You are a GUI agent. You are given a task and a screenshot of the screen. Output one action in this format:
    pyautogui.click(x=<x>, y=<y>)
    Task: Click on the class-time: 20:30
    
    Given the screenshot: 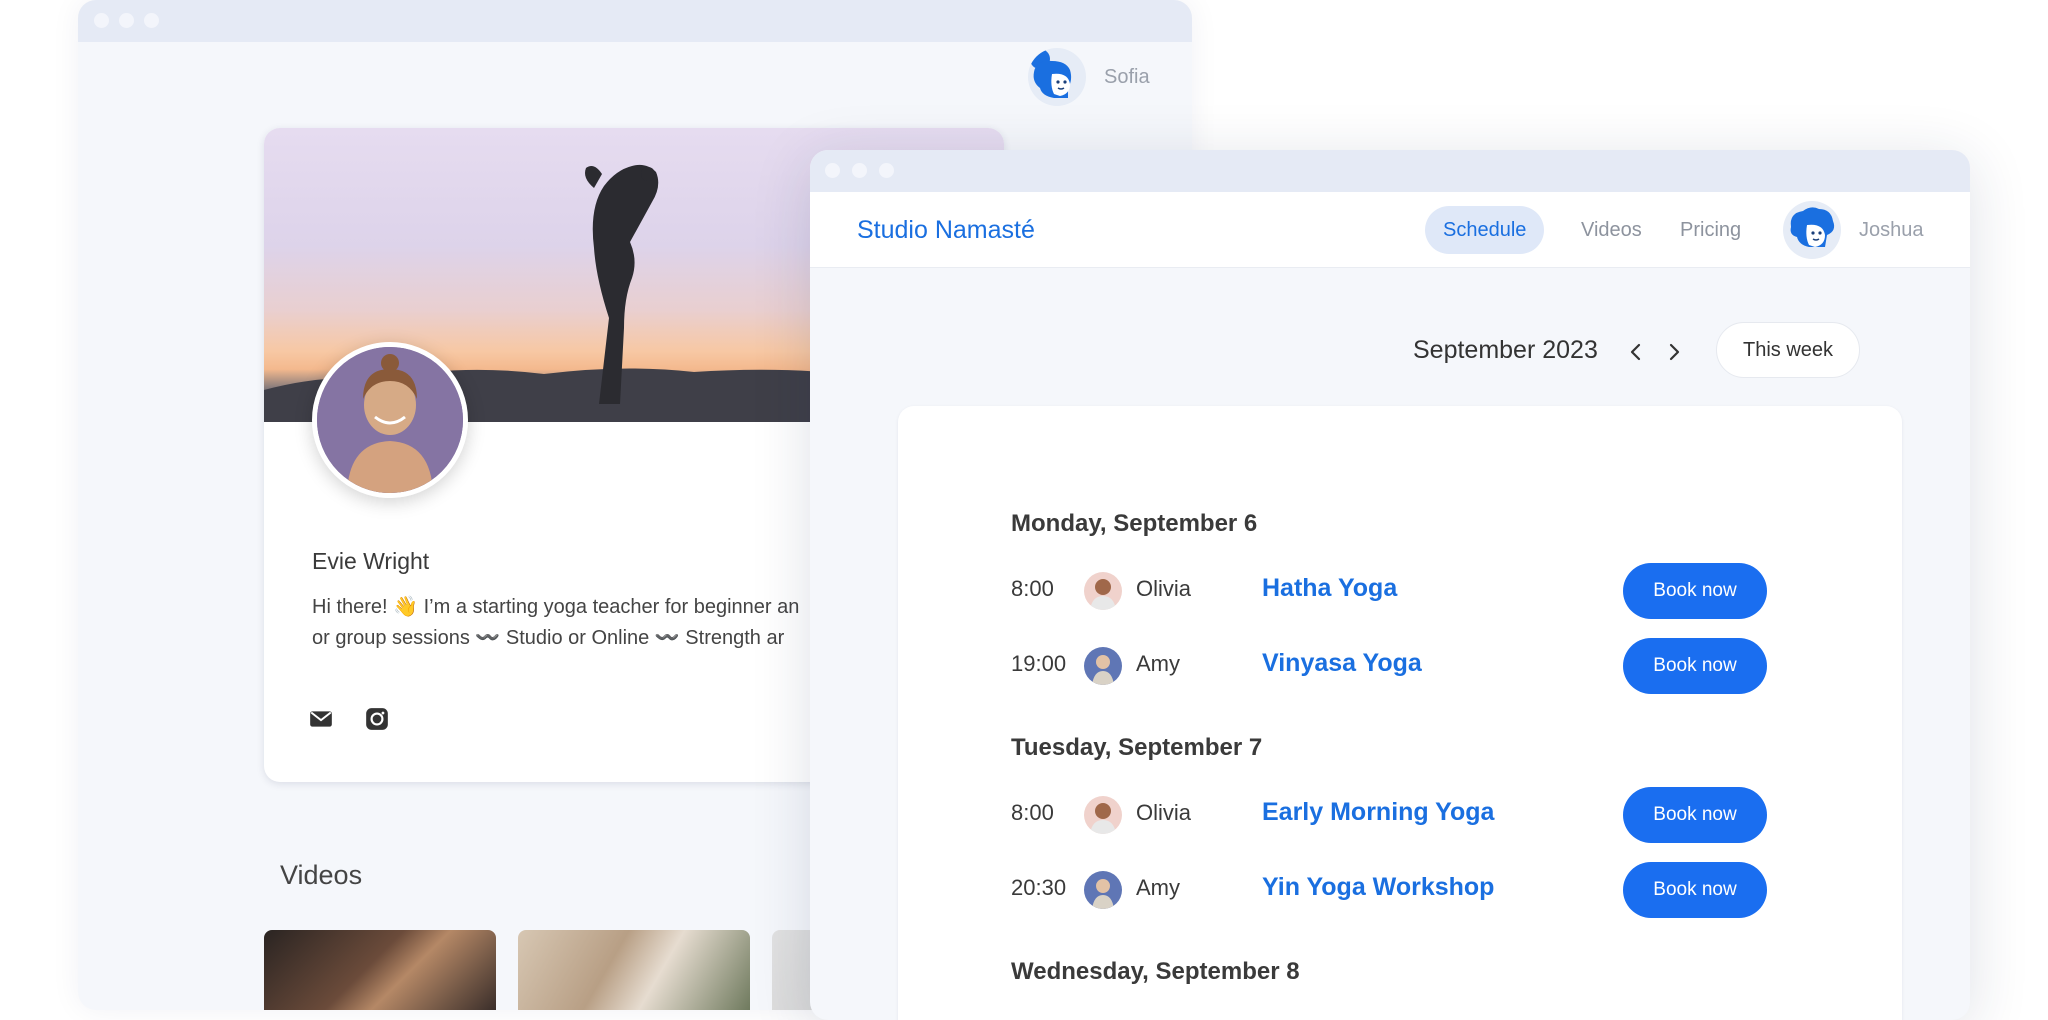 What is the action you would take?
    pyautogui.click(x=1039, y=887)
    